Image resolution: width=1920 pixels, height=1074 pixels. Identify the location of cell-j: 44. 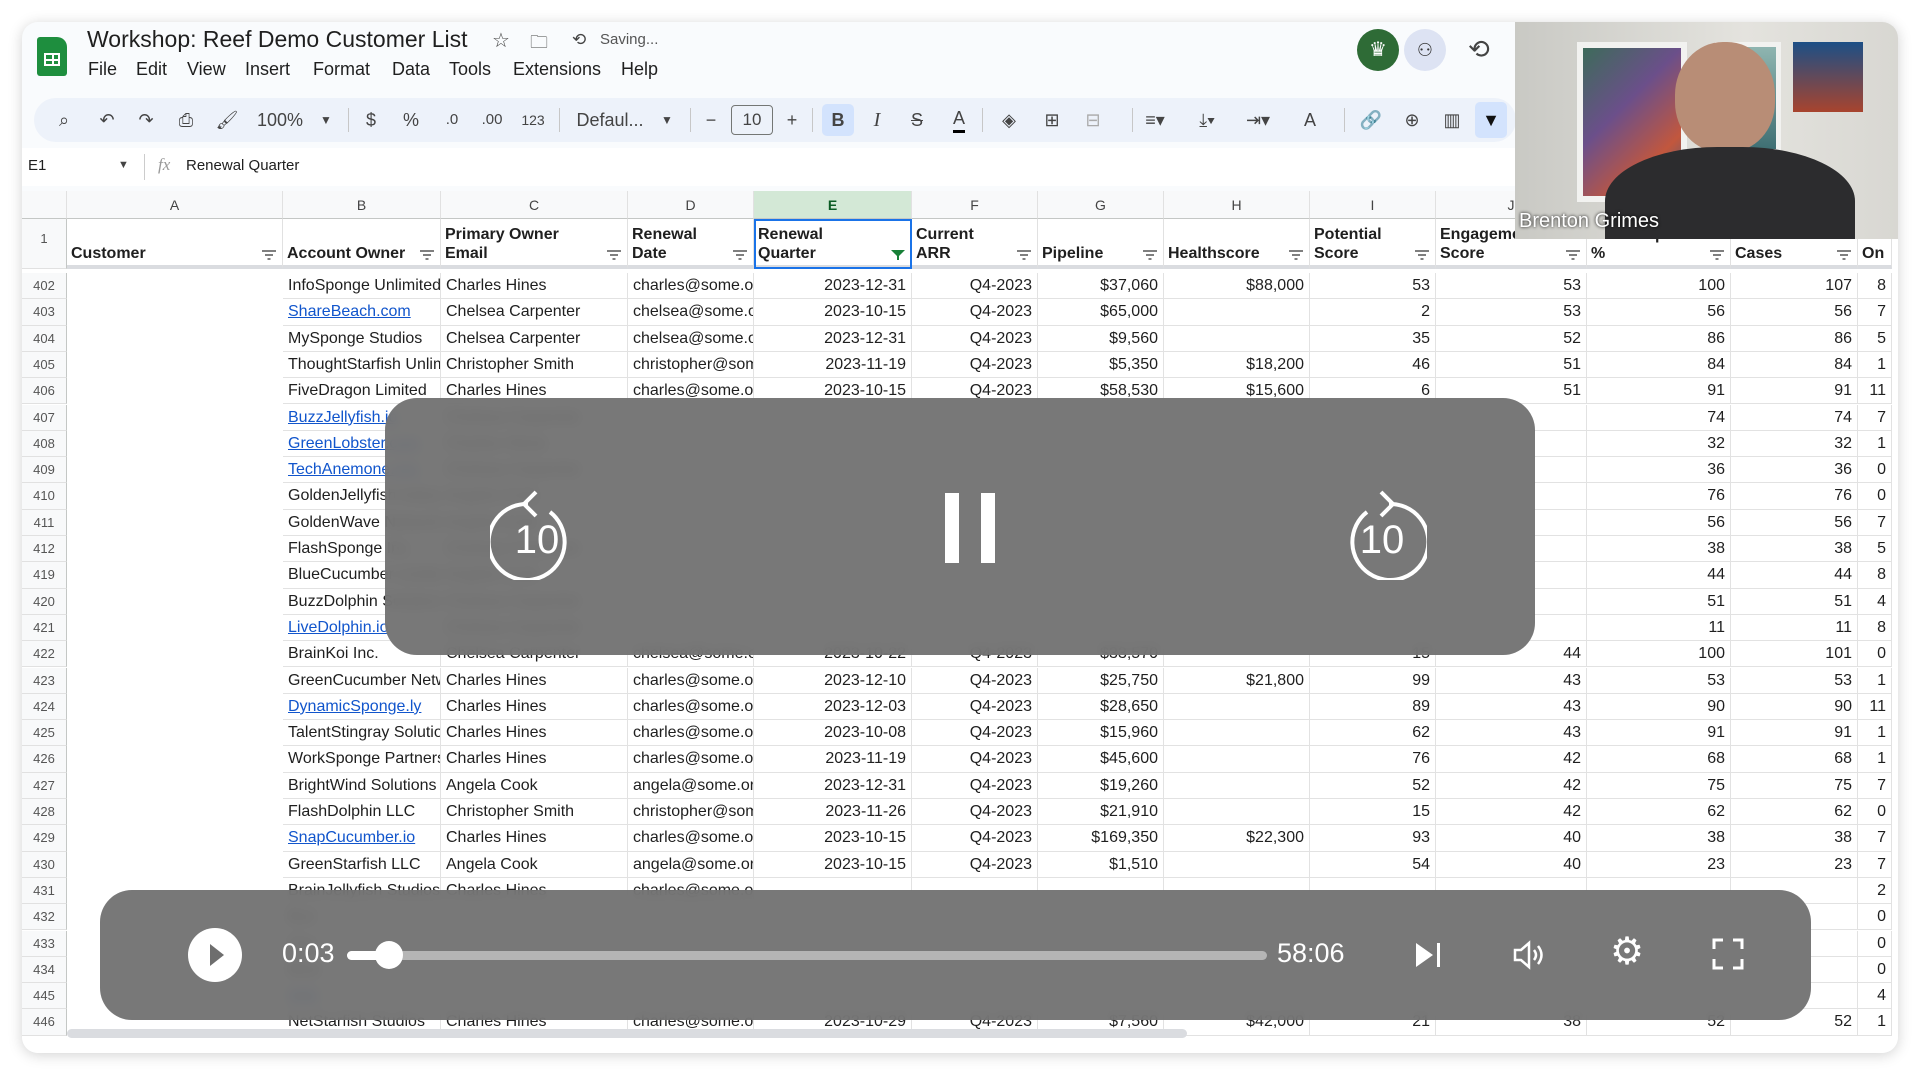
(1659, 575).